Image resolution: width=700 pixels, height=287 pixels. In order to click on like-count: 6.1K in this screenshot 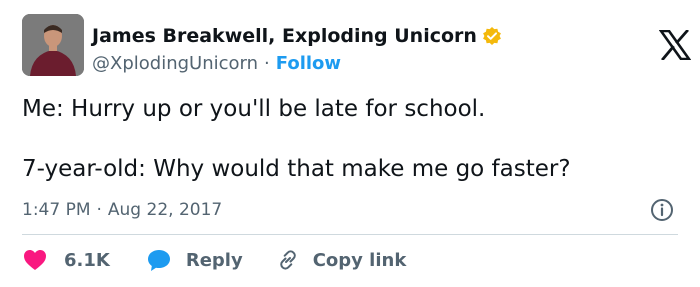, I will do `click(87, 260)`.